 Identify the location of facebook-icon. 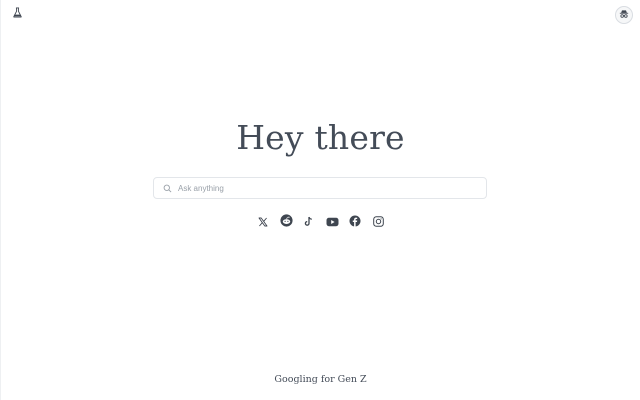
(355, 223).